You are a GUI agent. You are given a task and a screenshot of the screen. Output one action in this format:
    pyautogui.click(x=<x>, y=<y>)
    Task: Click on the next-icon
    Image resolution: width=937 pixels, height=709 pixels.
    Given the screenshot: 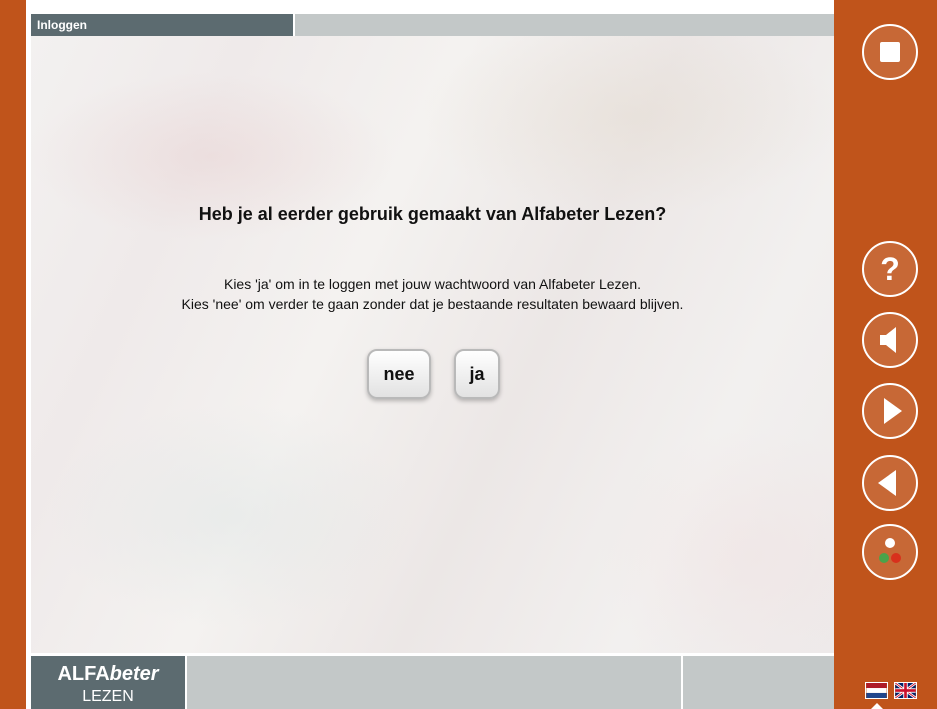 What is the action you would take?
    pyautogui.click(x=893, y=411)
    